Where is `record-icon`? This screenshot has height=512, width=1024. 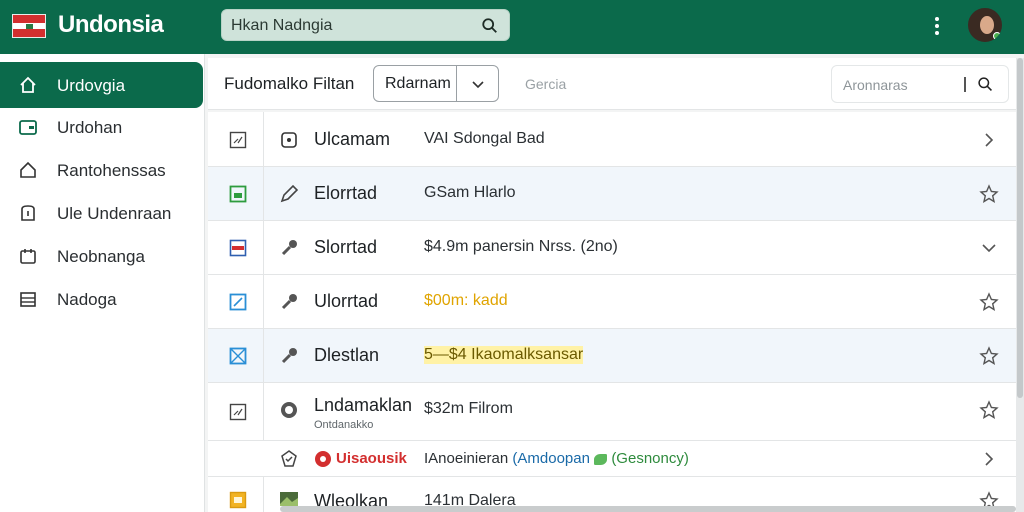 record-icon is located at coordinates (323, 459).